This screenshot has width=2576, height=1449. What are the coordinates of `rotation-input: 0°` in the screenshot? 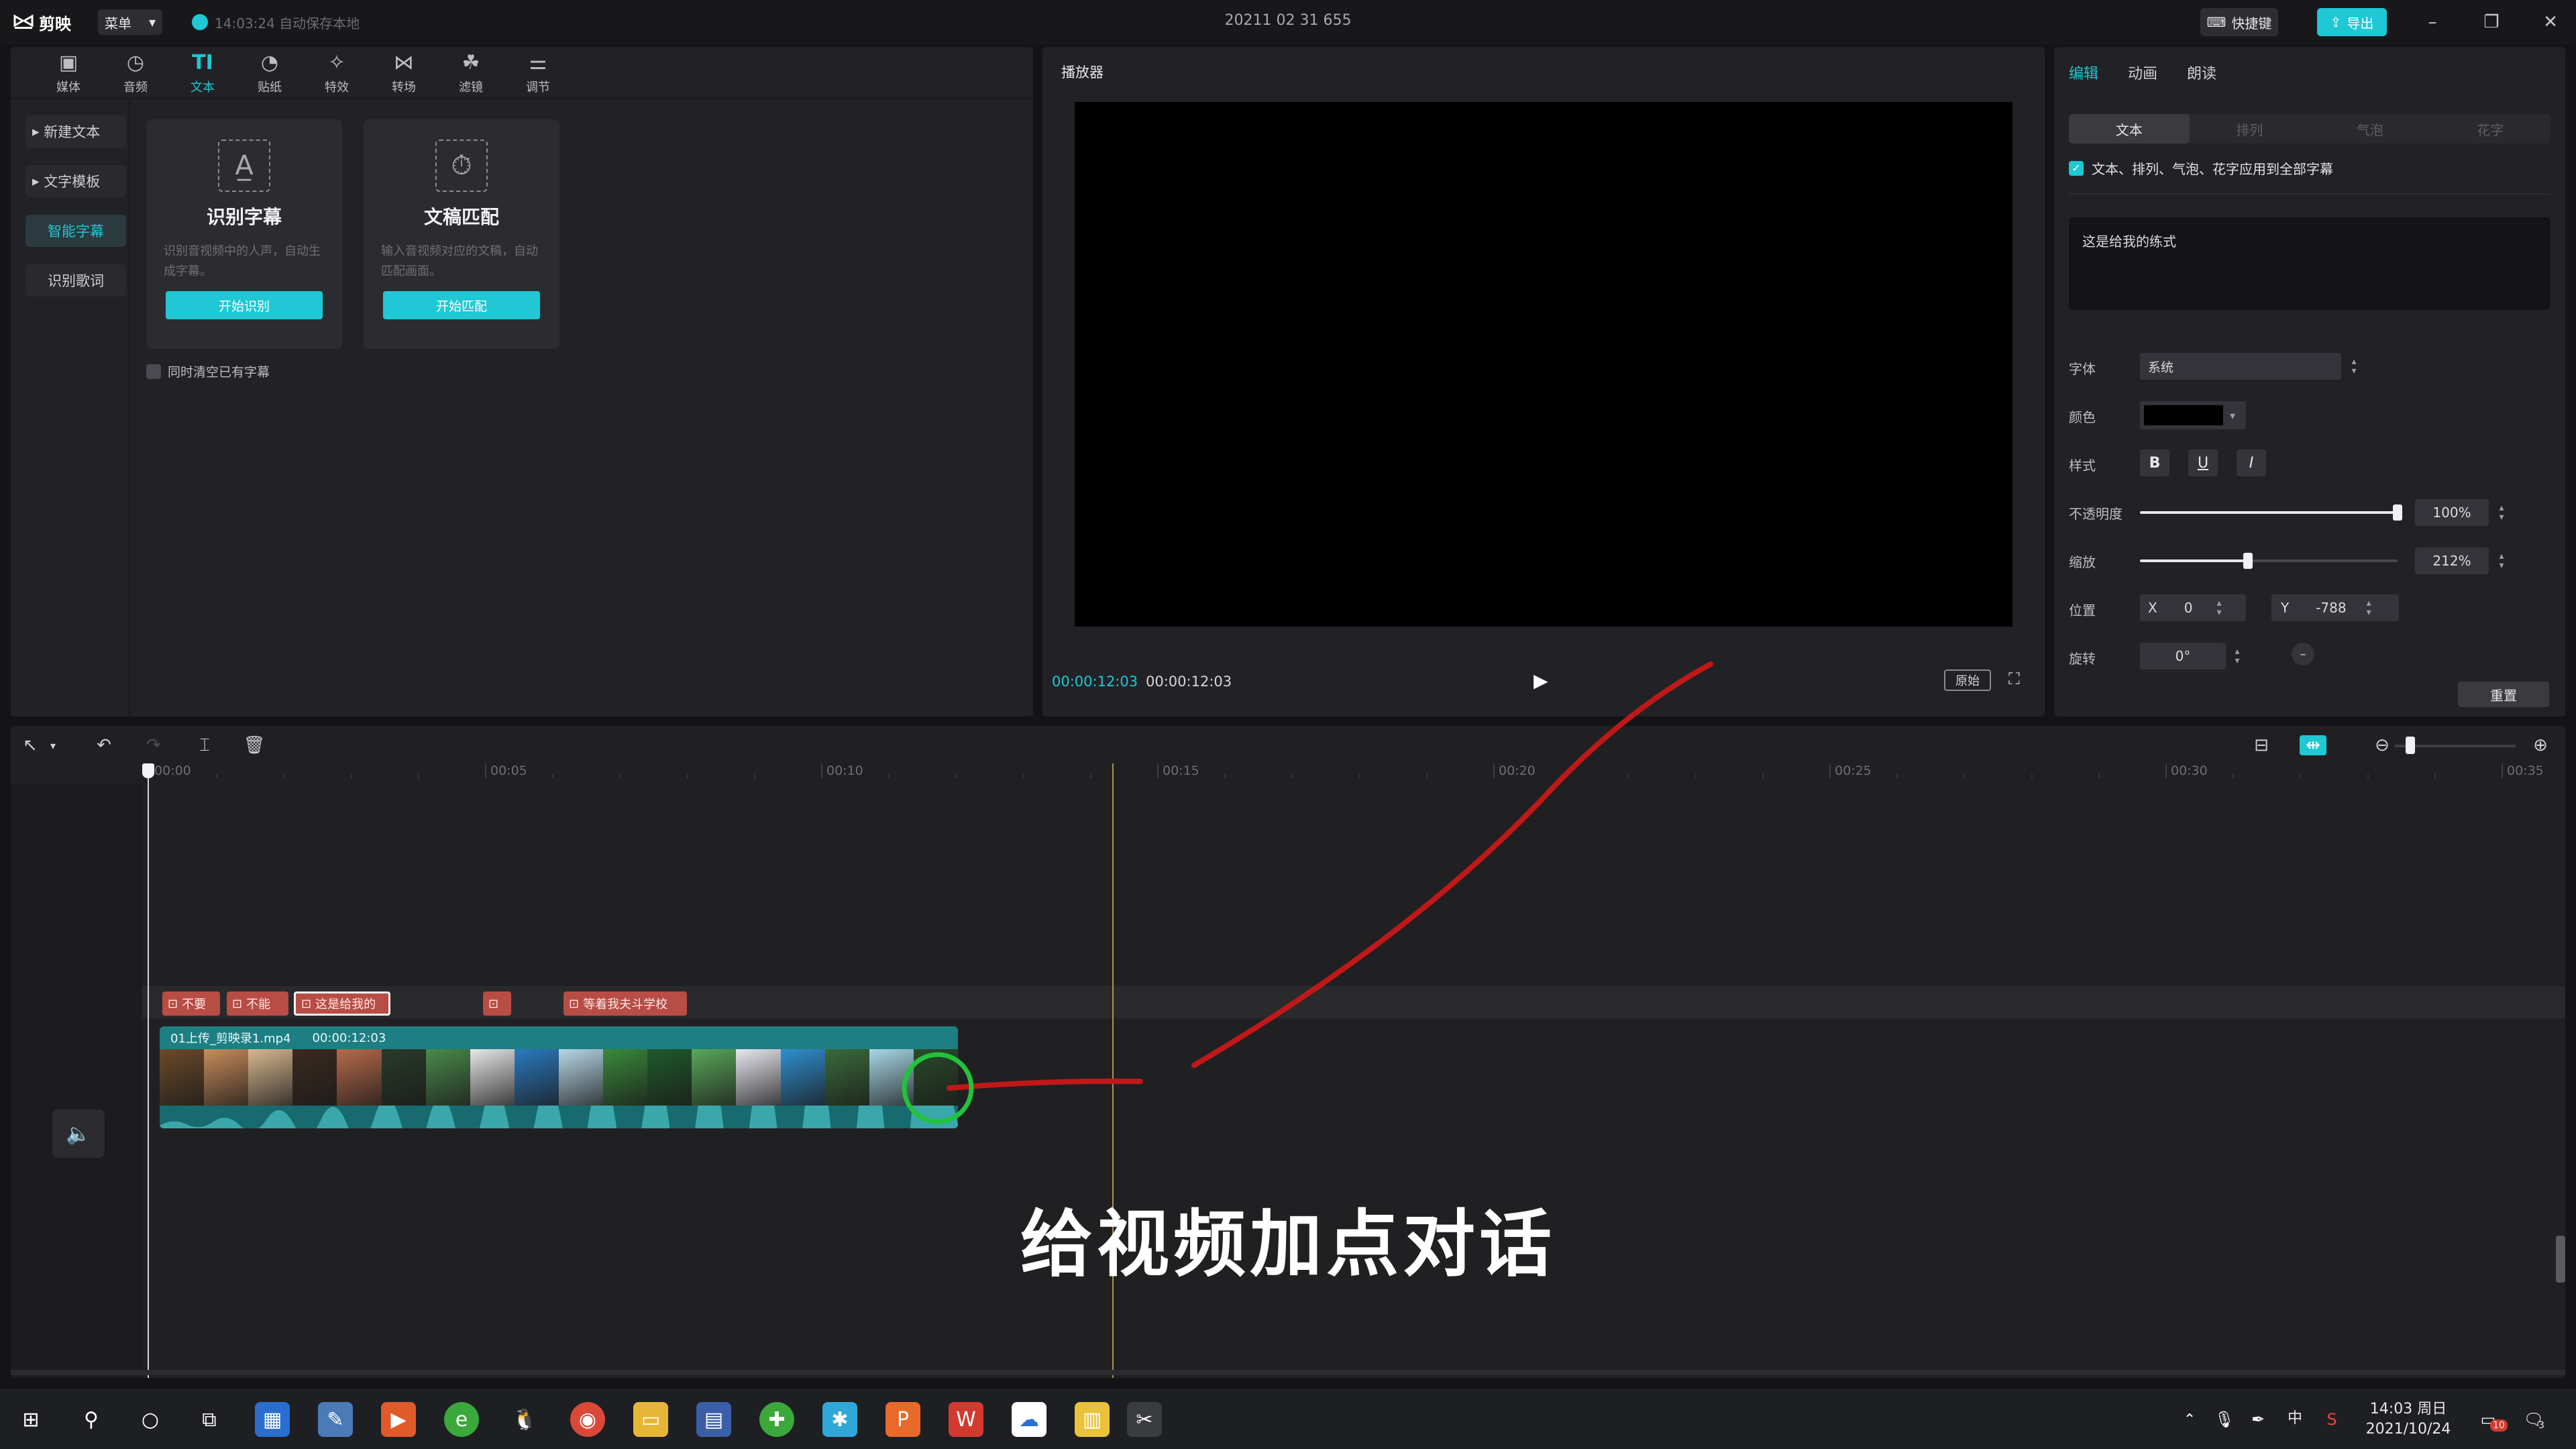 It's located at (2183, 656).